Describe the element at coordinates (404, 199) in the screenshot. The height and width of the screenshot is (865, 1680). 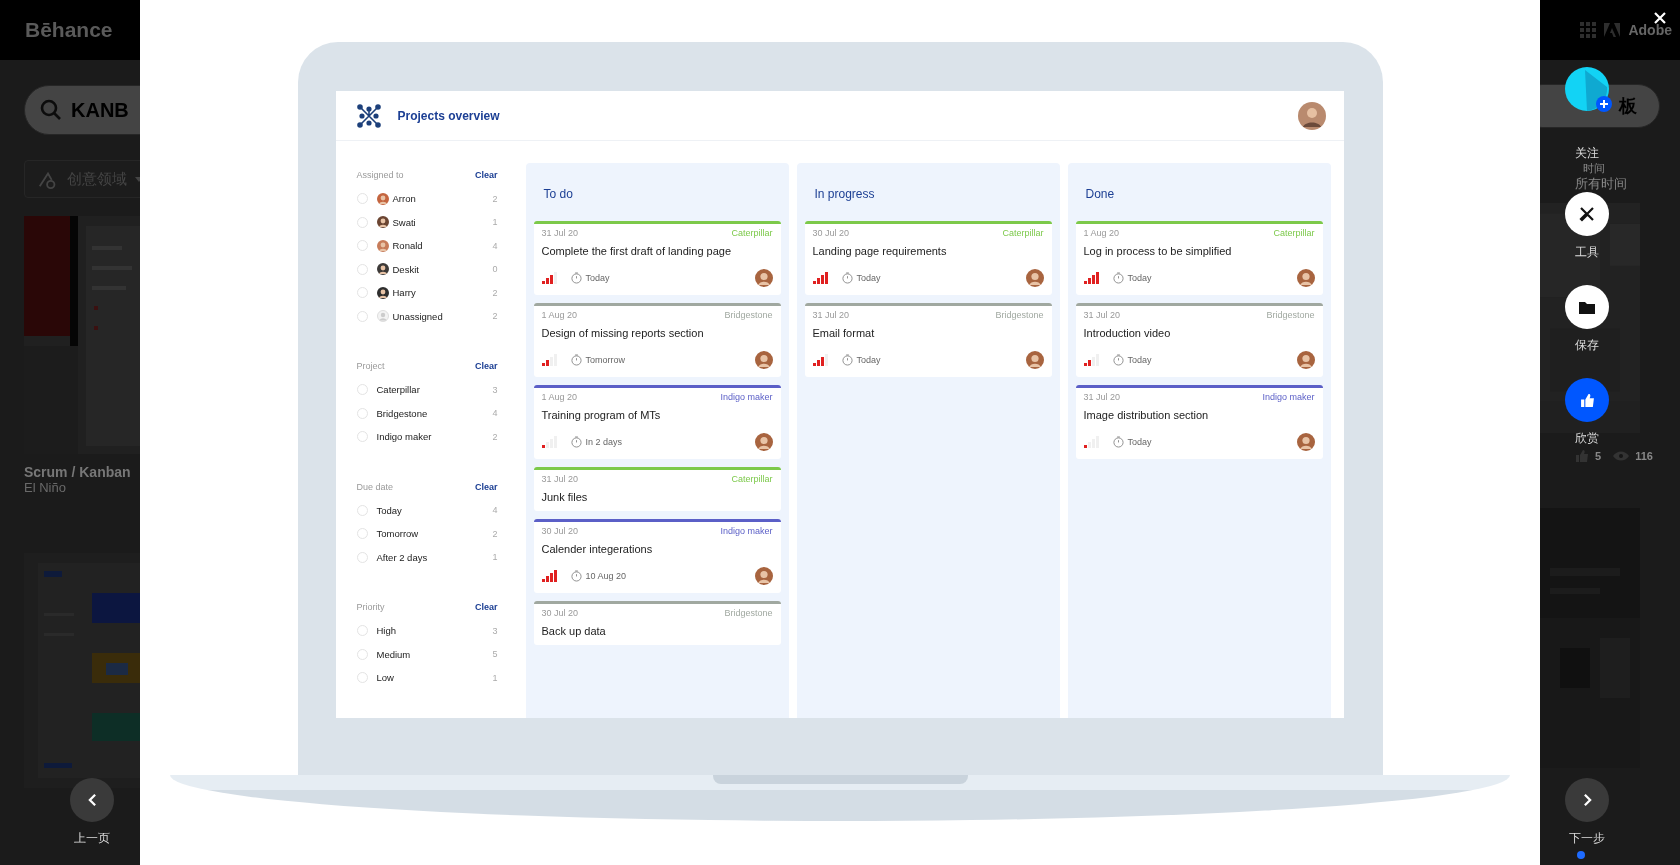
I see `filter-option: Arron` at that location.